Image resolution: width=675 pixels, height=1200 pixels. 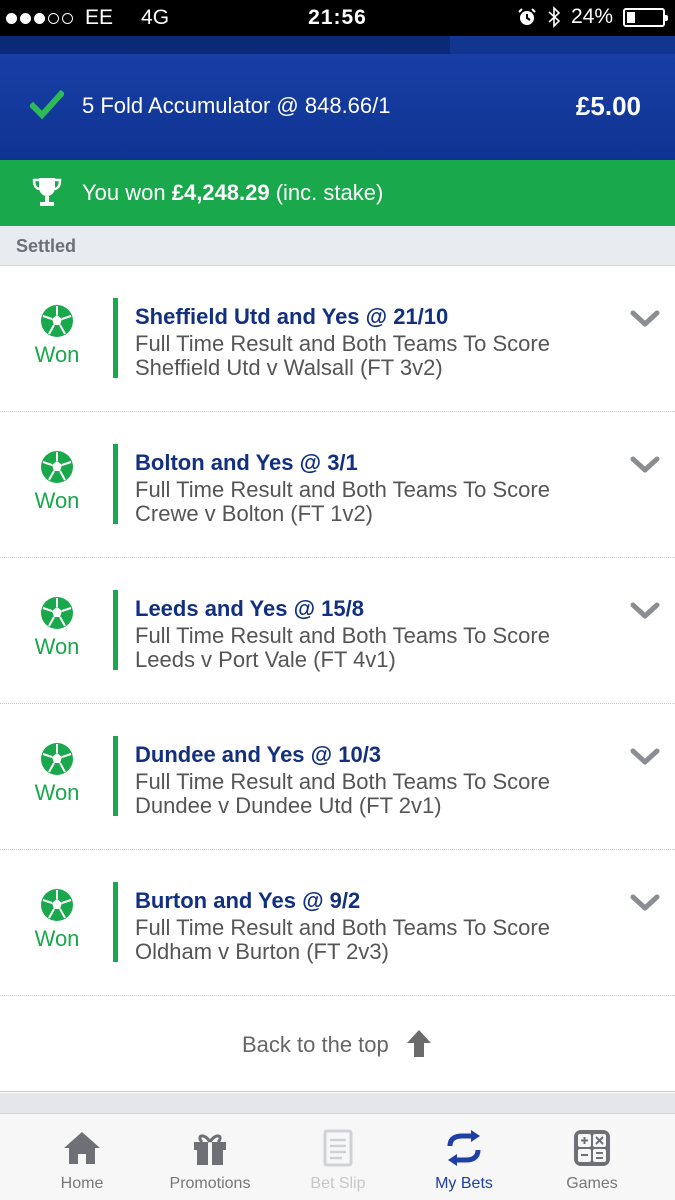 I want to click on trophy-icon, so click(x=47, y=192).